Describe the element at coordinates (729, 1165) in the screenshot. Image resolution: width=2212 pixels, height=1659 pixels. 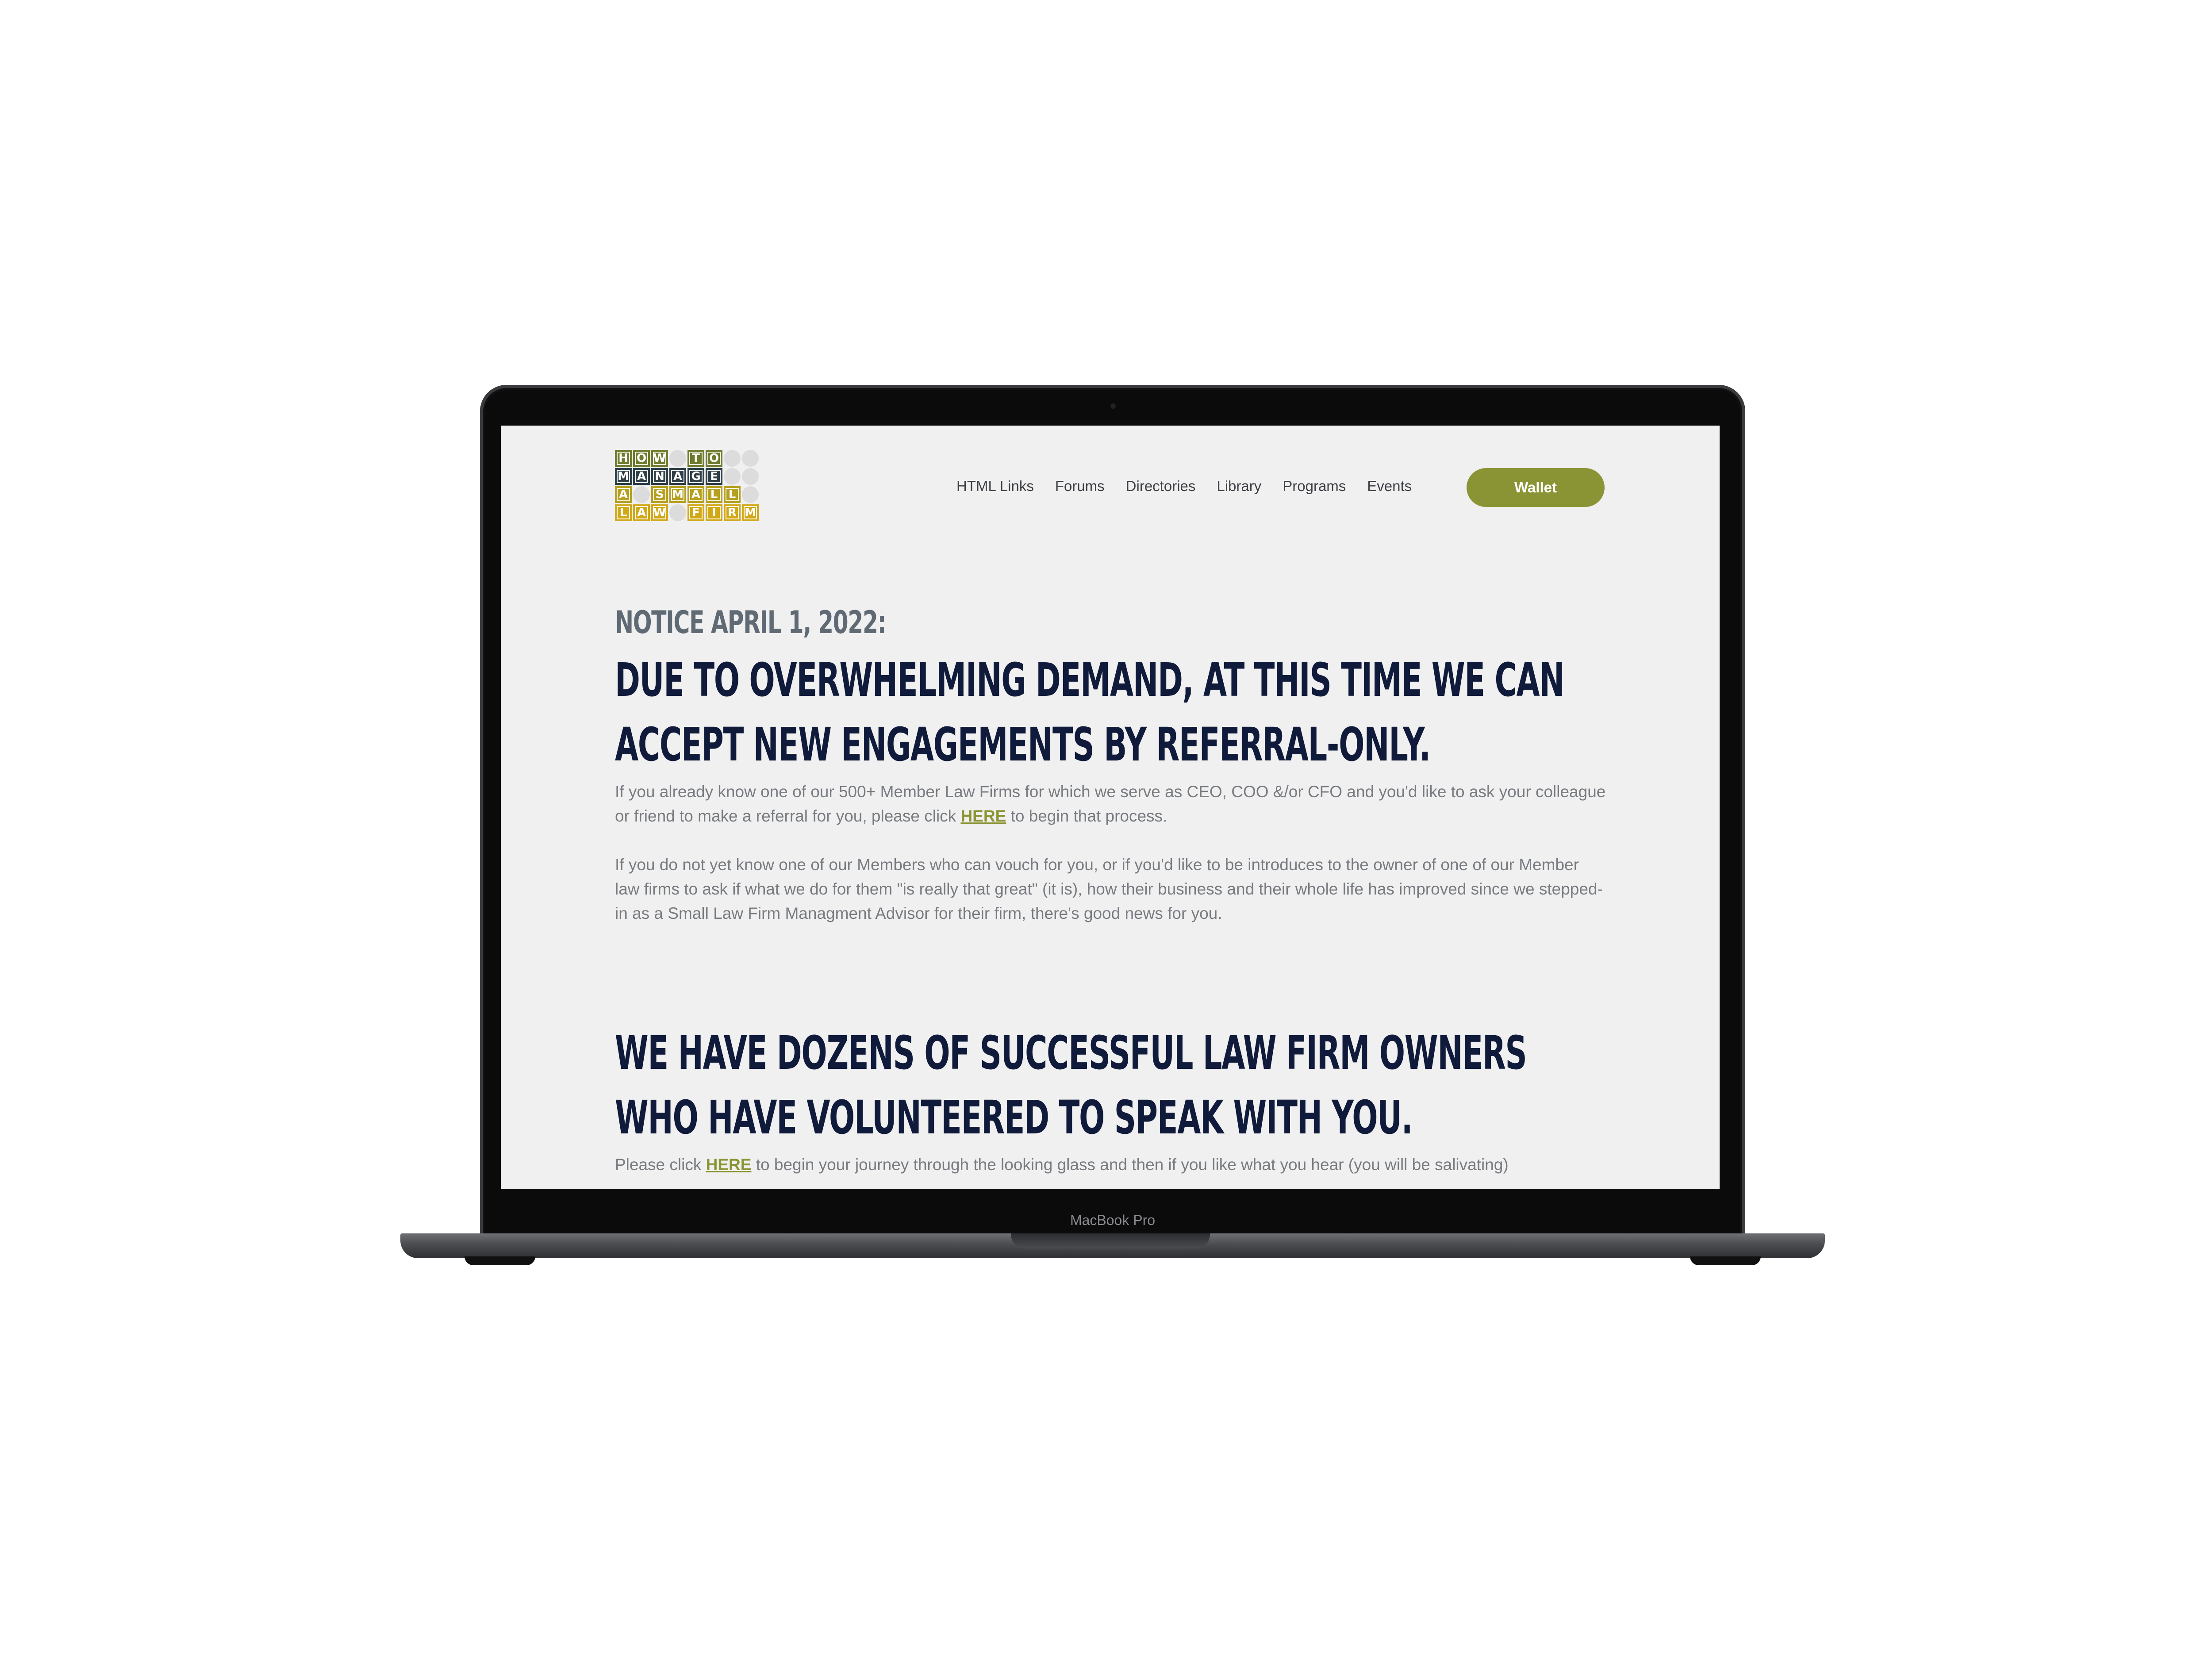
I see `journey-here-link: HERE` at that location.